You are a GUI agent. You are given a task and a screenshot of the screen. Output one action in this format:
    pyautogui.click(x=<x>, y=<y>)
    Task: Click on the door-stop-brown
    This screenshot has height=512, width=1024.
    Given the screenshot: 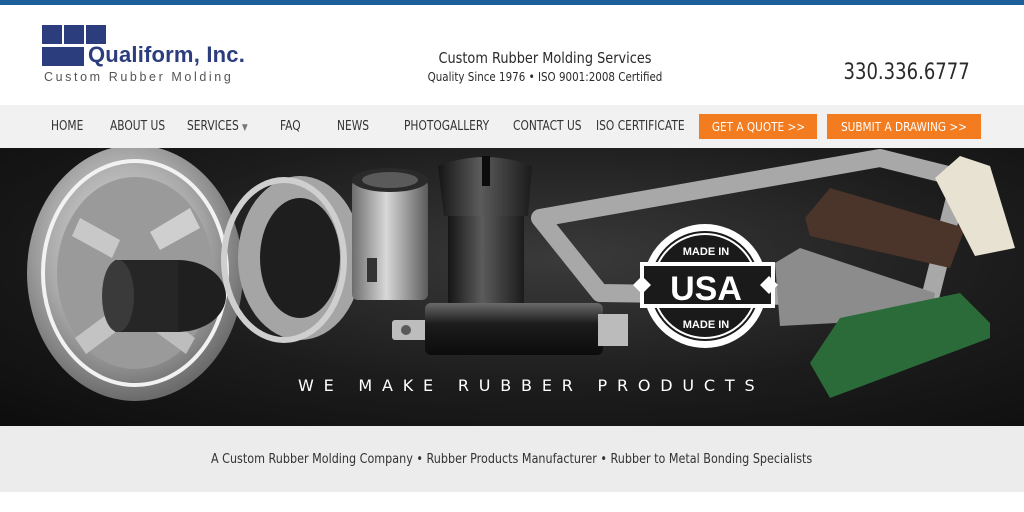 What is the action you would take?
    pyautogui.click(x=885, y=228)
    